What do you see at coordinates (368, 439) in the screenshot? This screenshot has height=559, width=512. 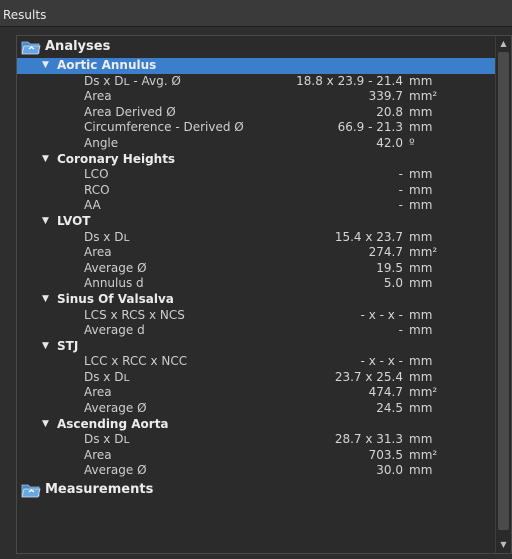 I see `item-value: 28.7 x 31.3` at bounding box center [368, 439].